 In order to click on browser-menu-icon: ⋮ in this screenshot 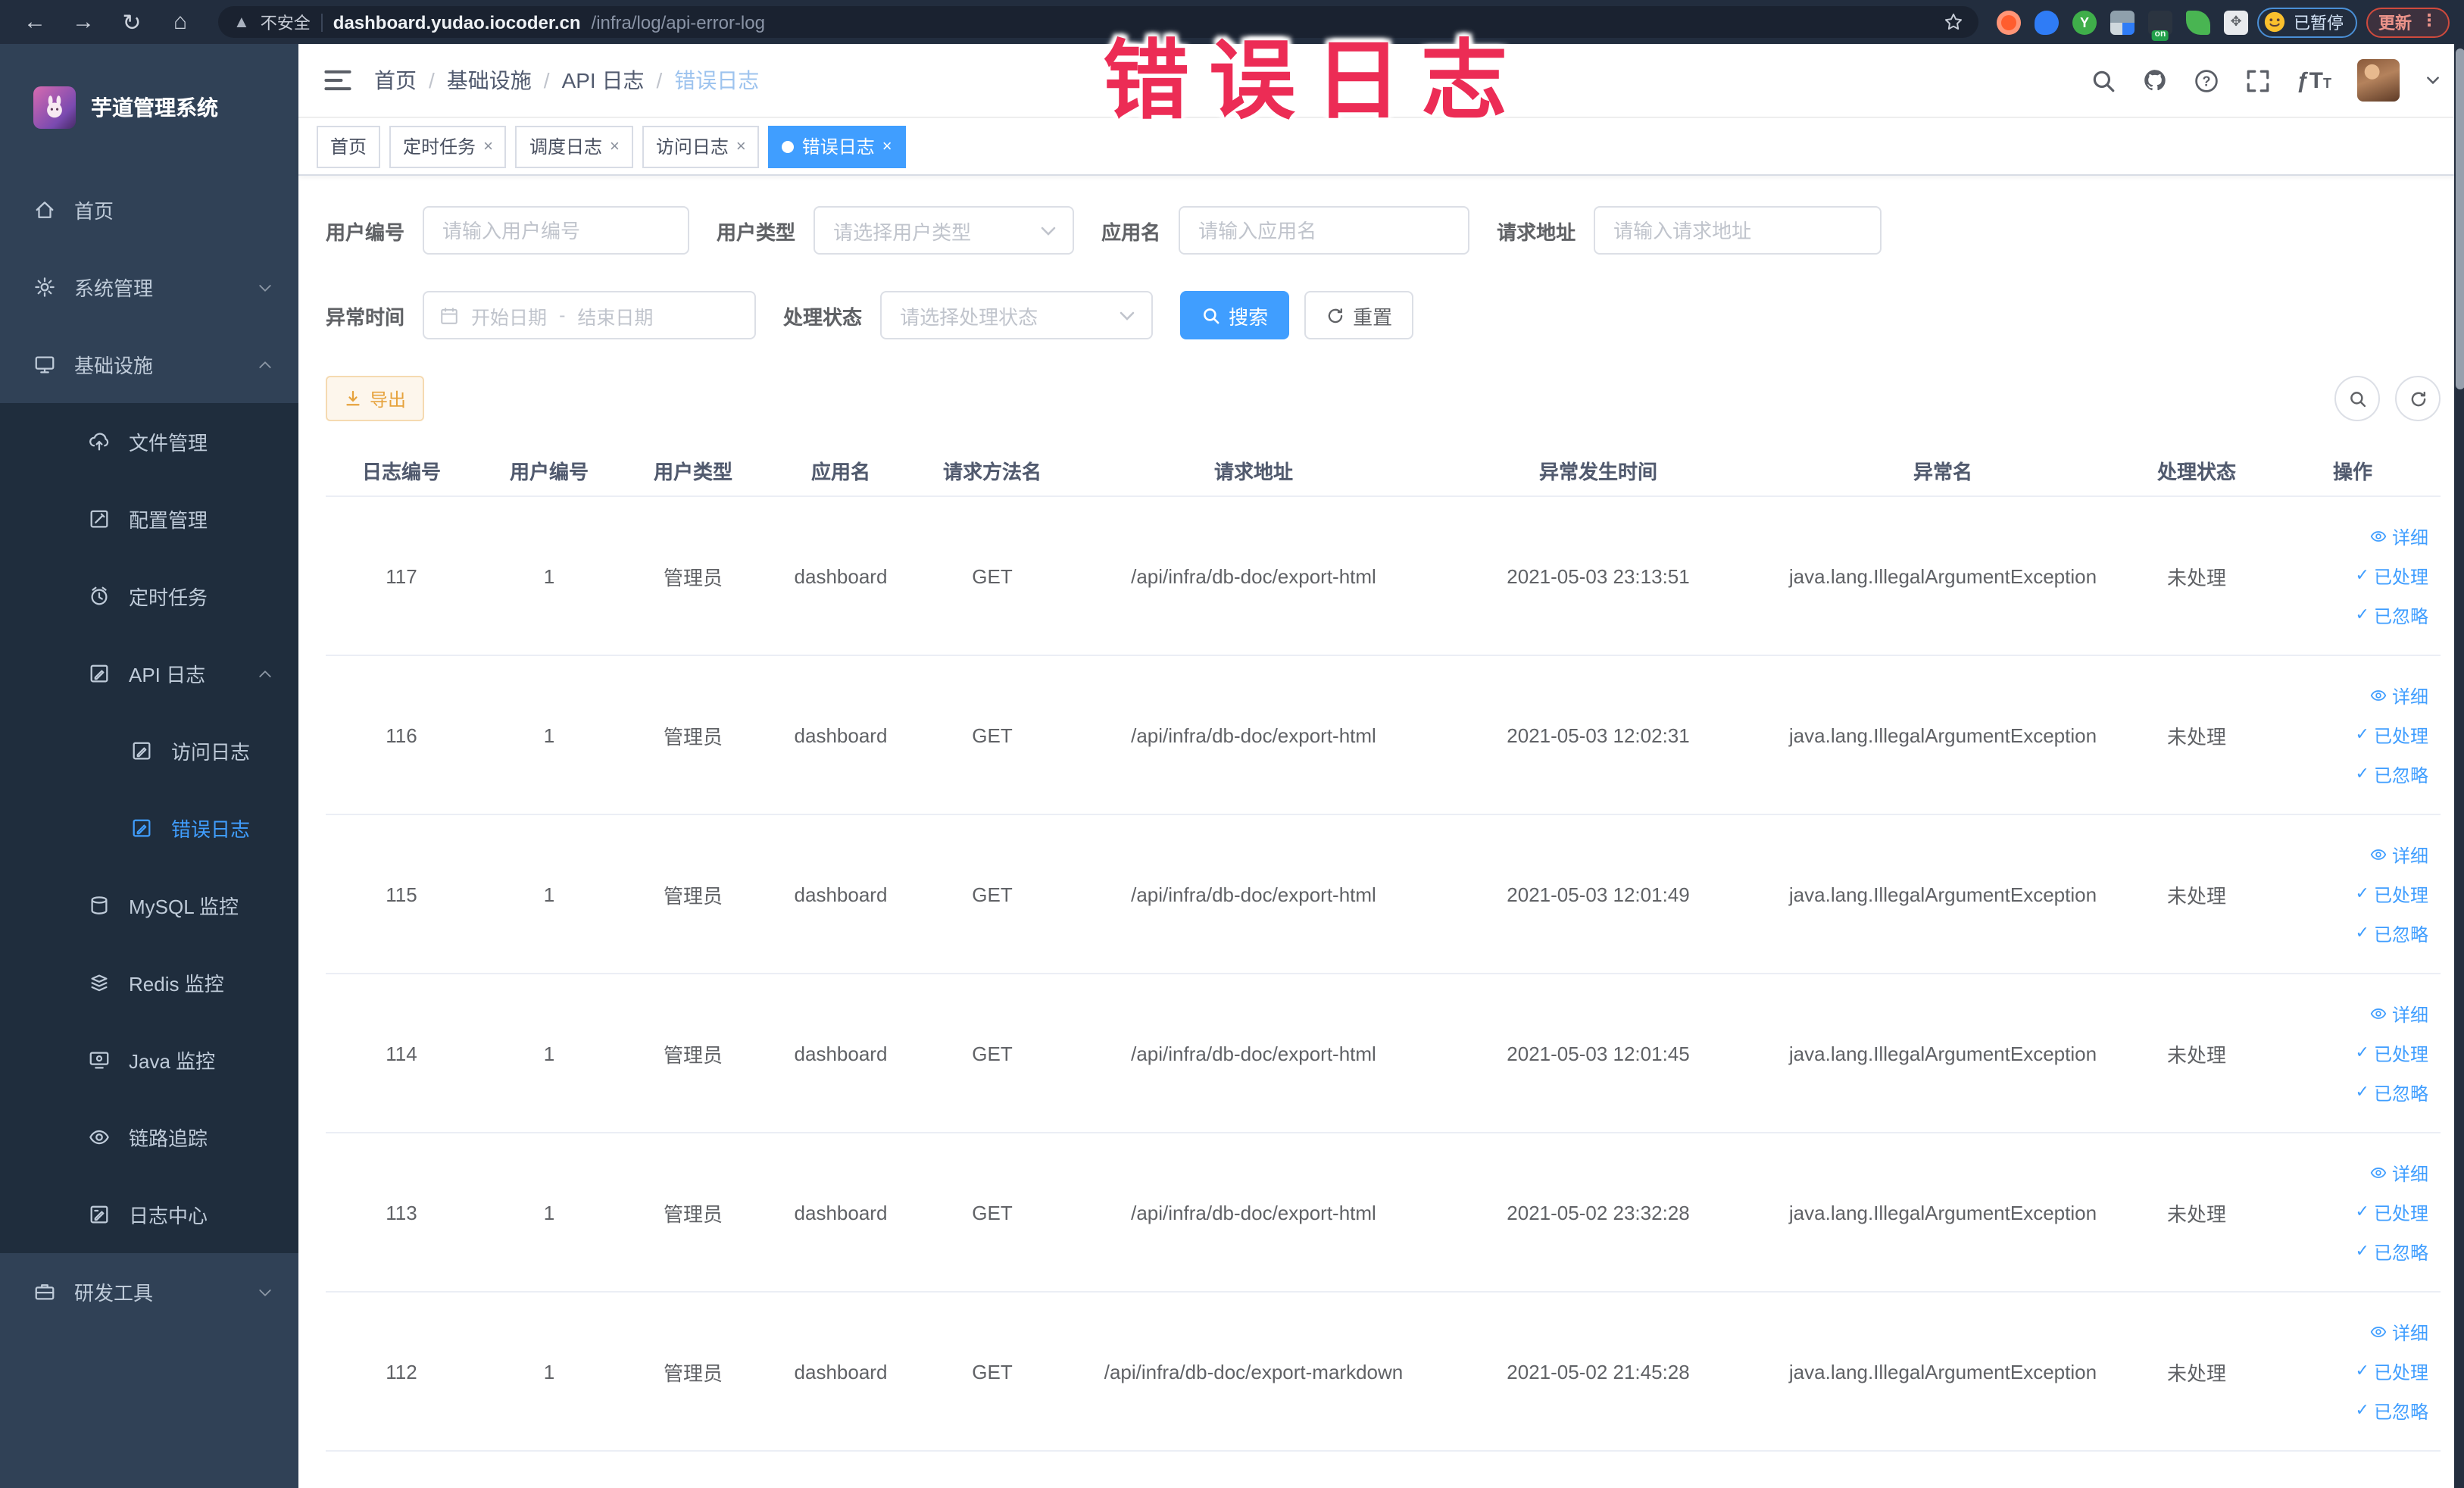, I will do `click(2429, 21)`.